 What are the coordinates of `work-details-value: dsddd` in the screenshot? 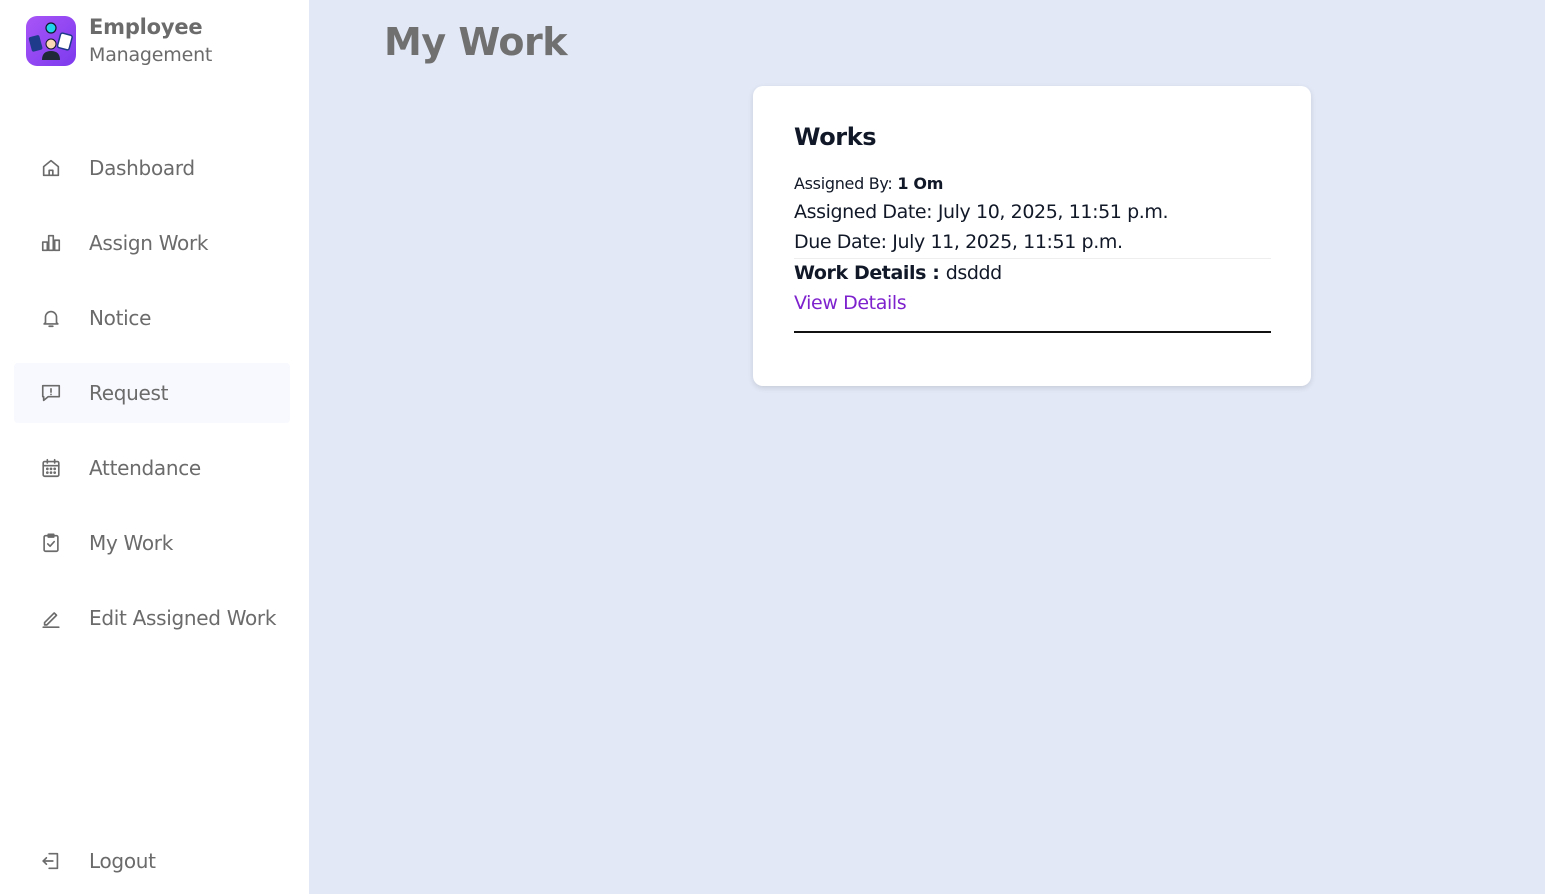 It's located at (974, 273).